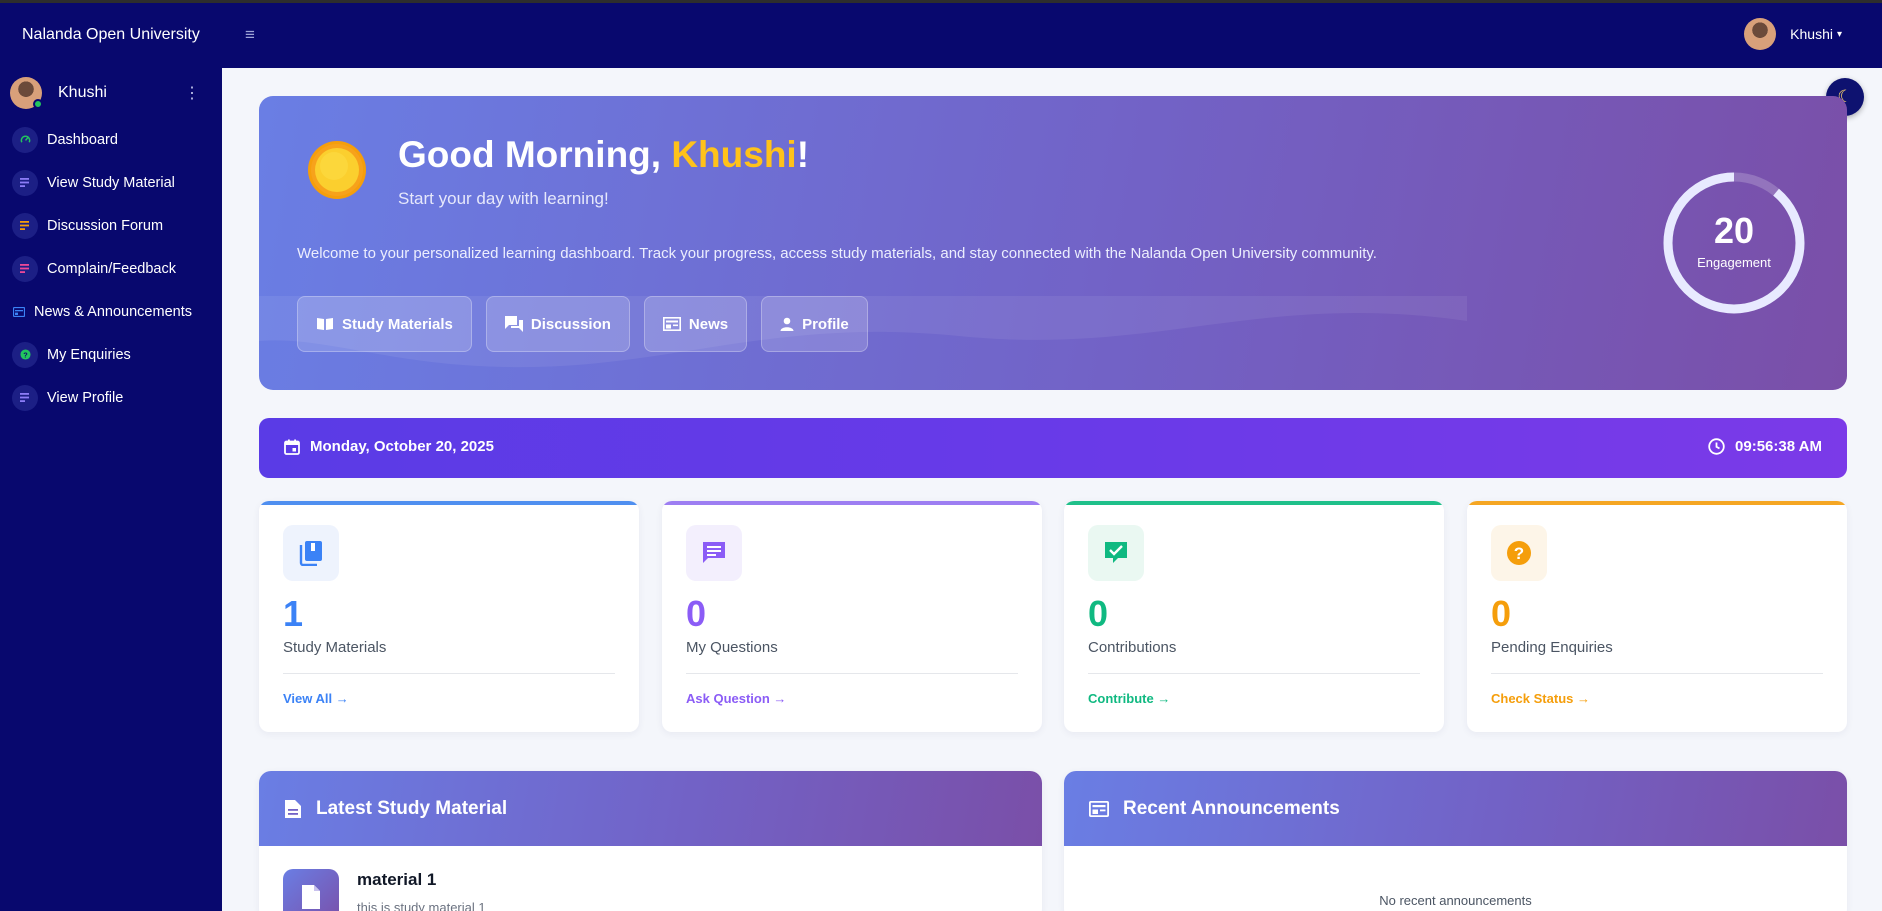 The height and width of the screenshot is (911, 1882). Describe the element at coordinates (85, 397) in the screenshot. I see `sidebar-item-label: View Profile` at that location.